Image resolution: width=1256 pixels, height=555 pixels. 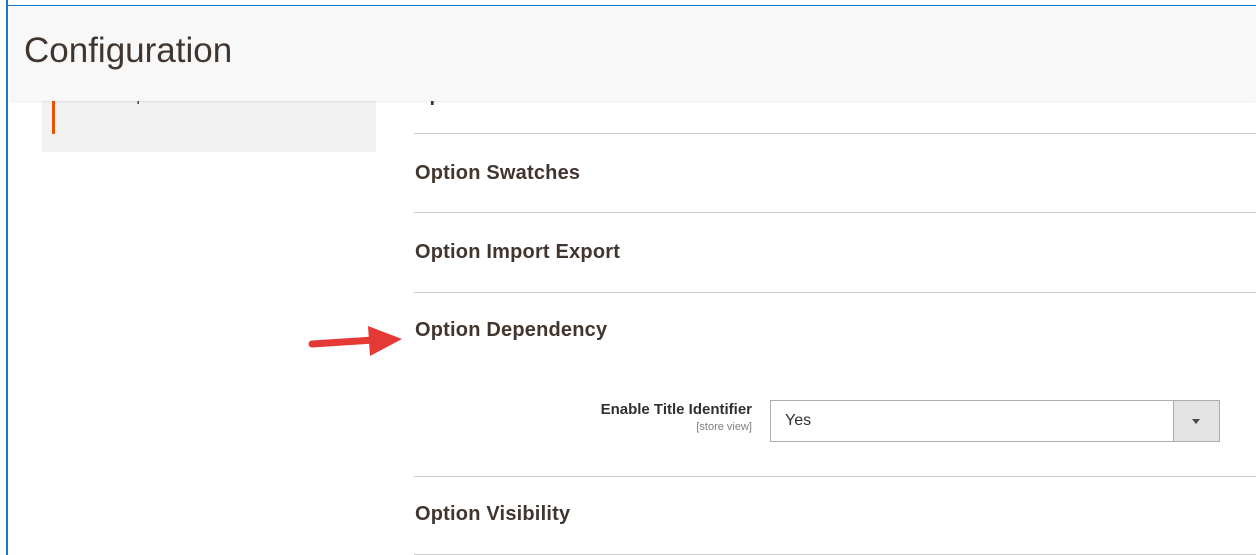 What do you see at coordinates (835, 516) in the screenshot?
I see `section-option-visibility: Option Visibility` at bounding box center [835, 516].